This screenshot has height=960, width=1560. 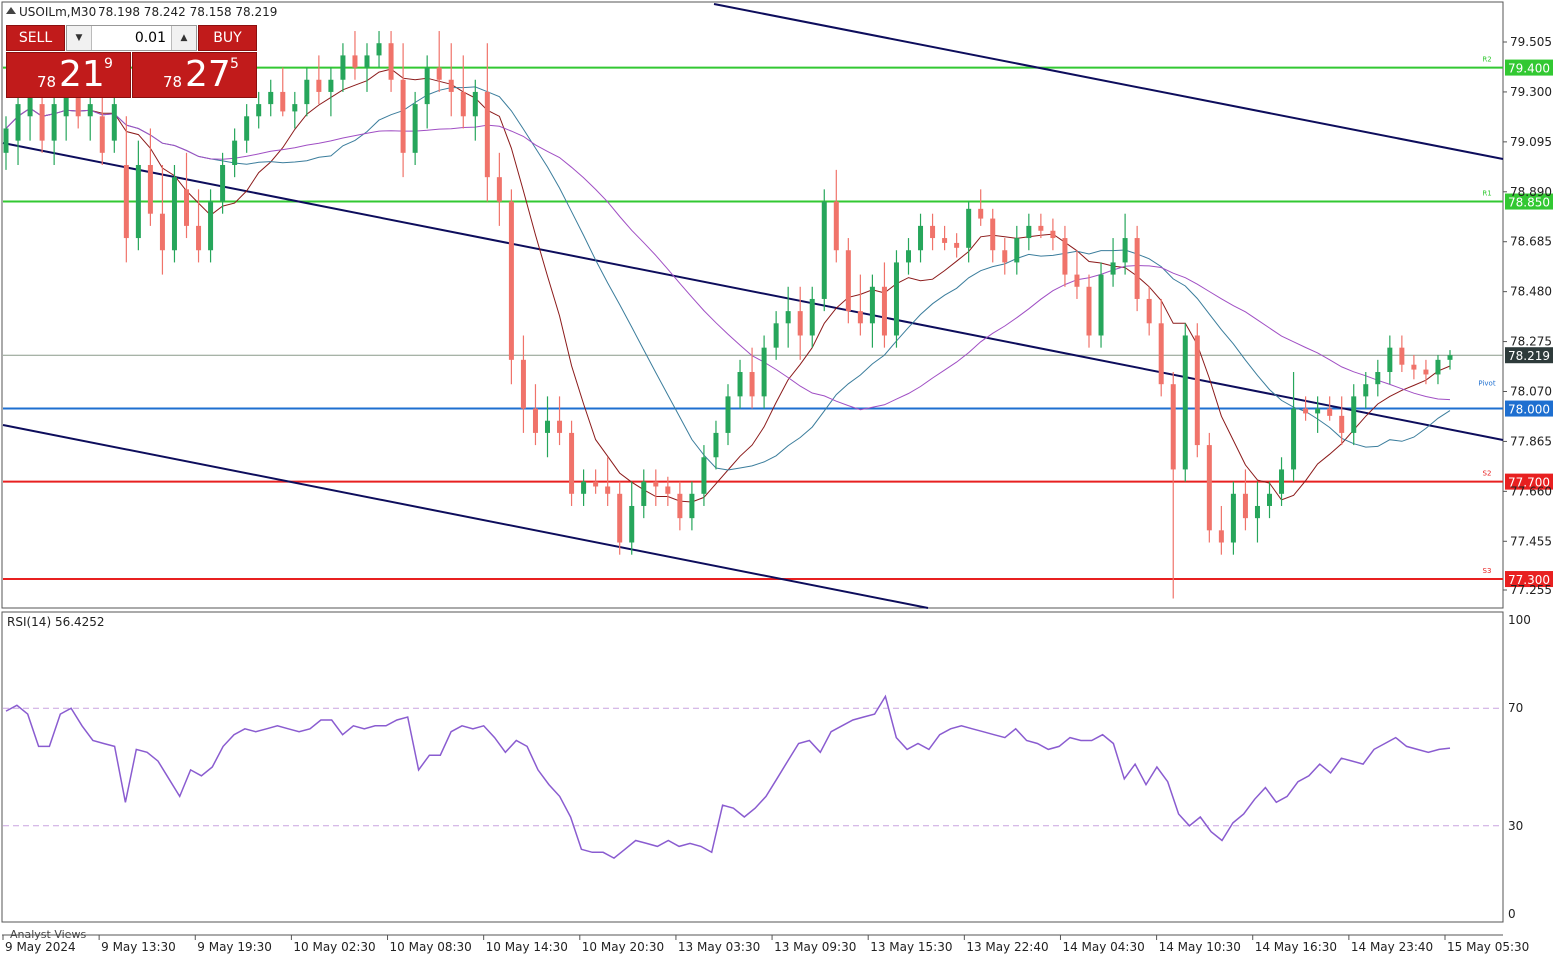 I want to click on lot-decrease-icon: ▼, so click(x=79, y=38).